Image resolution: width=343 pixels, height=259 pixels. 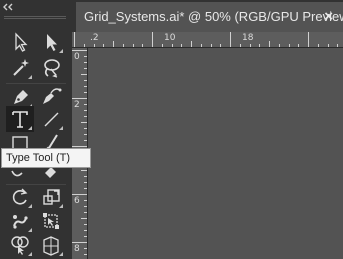 I want to click on document-tab-title: Grid_Systems.ai* @ 50% (RGB/GPU Preview), so click(x=213, y=16).